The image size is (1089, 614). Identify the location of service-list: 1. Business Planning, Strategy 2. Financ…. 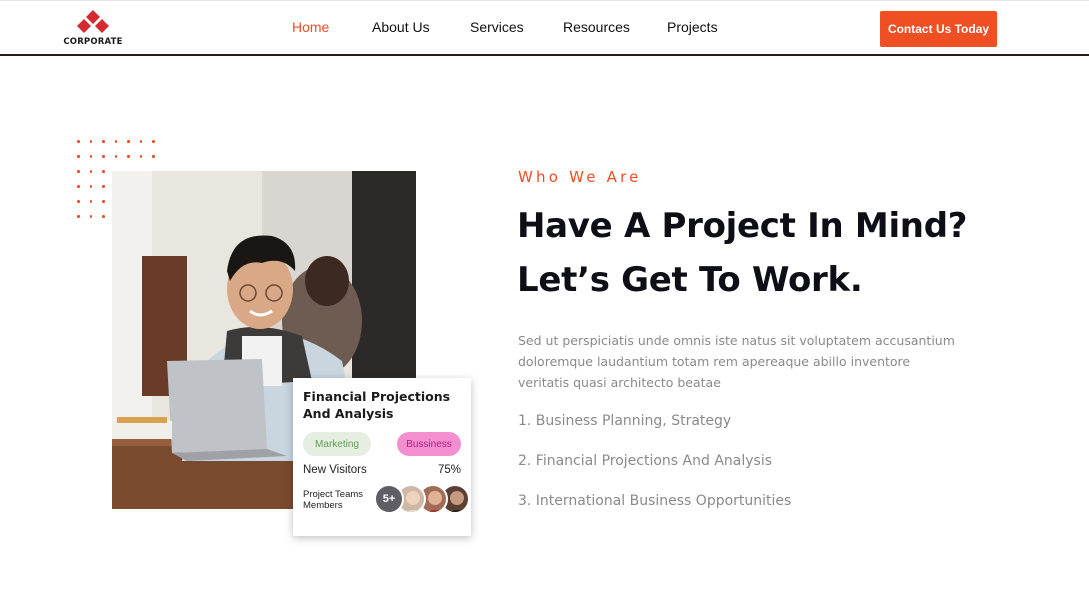
(654, 473).